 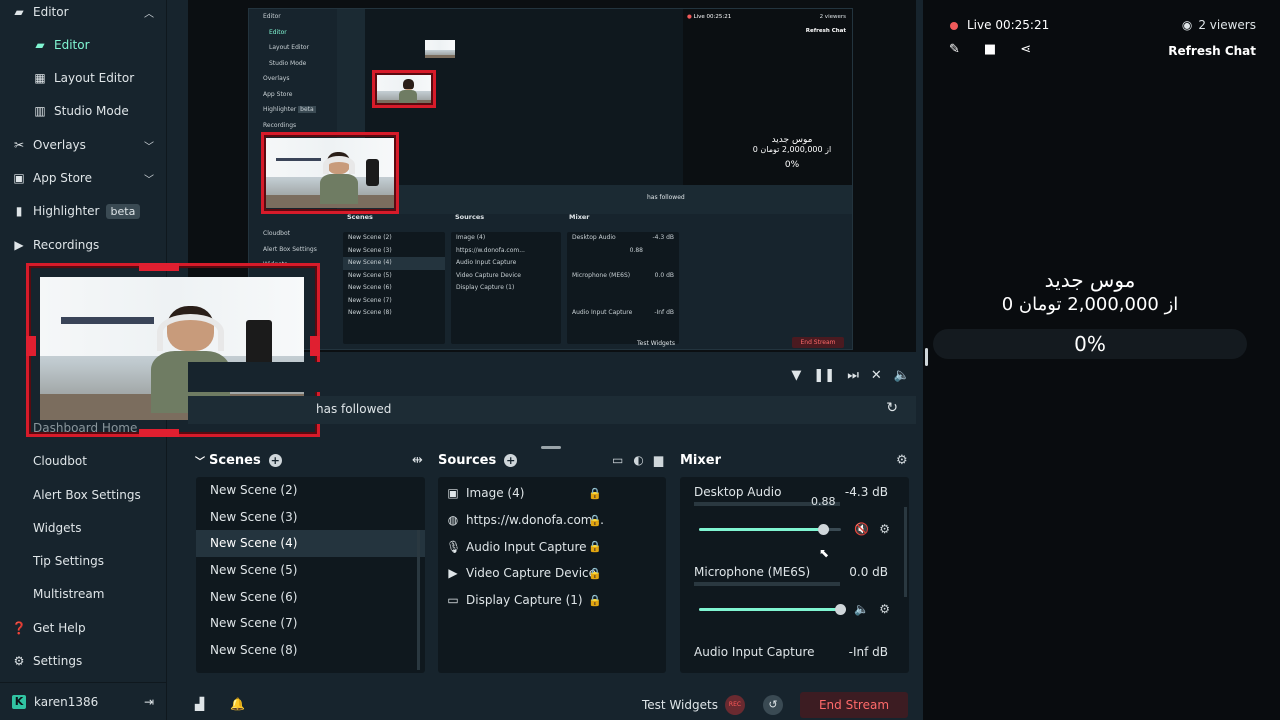 I want to click on viewer-count: ◉ 2 viewers, so click(x=1218, y=25).